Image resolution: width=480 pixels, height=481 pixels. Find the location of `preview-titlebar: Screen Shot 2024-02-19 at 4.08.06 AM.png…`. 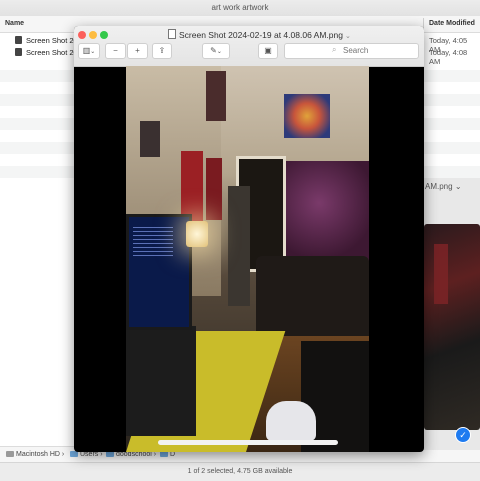

preview-titlebar: Screen Shot 2024-02-19 at 4.08.06 AM.png… is located at coordinates (249, 46).